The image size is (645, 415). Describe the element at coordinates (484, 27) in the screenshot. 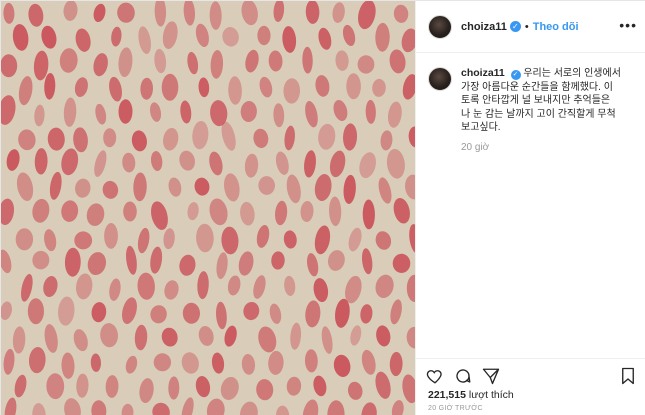

I see `username-link: choiza11` at that location.